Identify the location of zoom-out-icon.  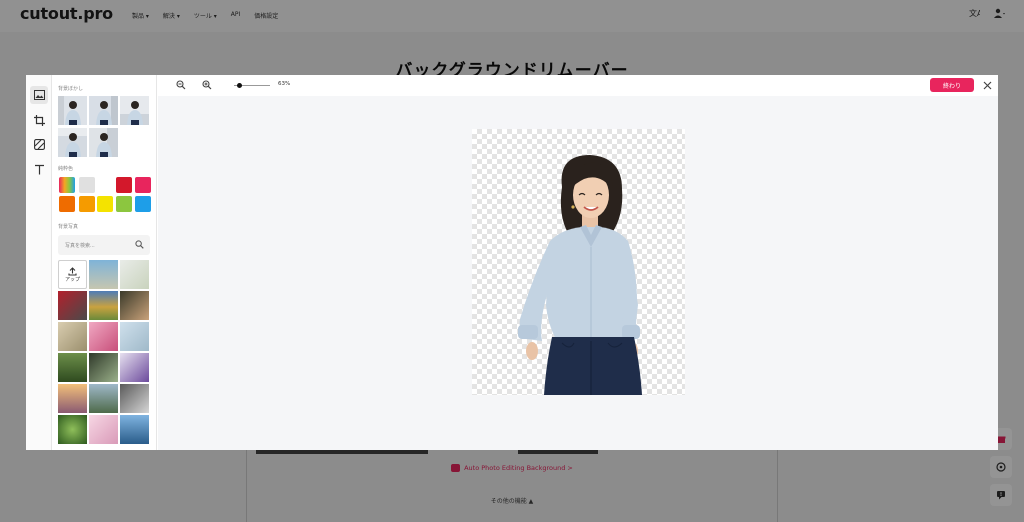
(181, 85).